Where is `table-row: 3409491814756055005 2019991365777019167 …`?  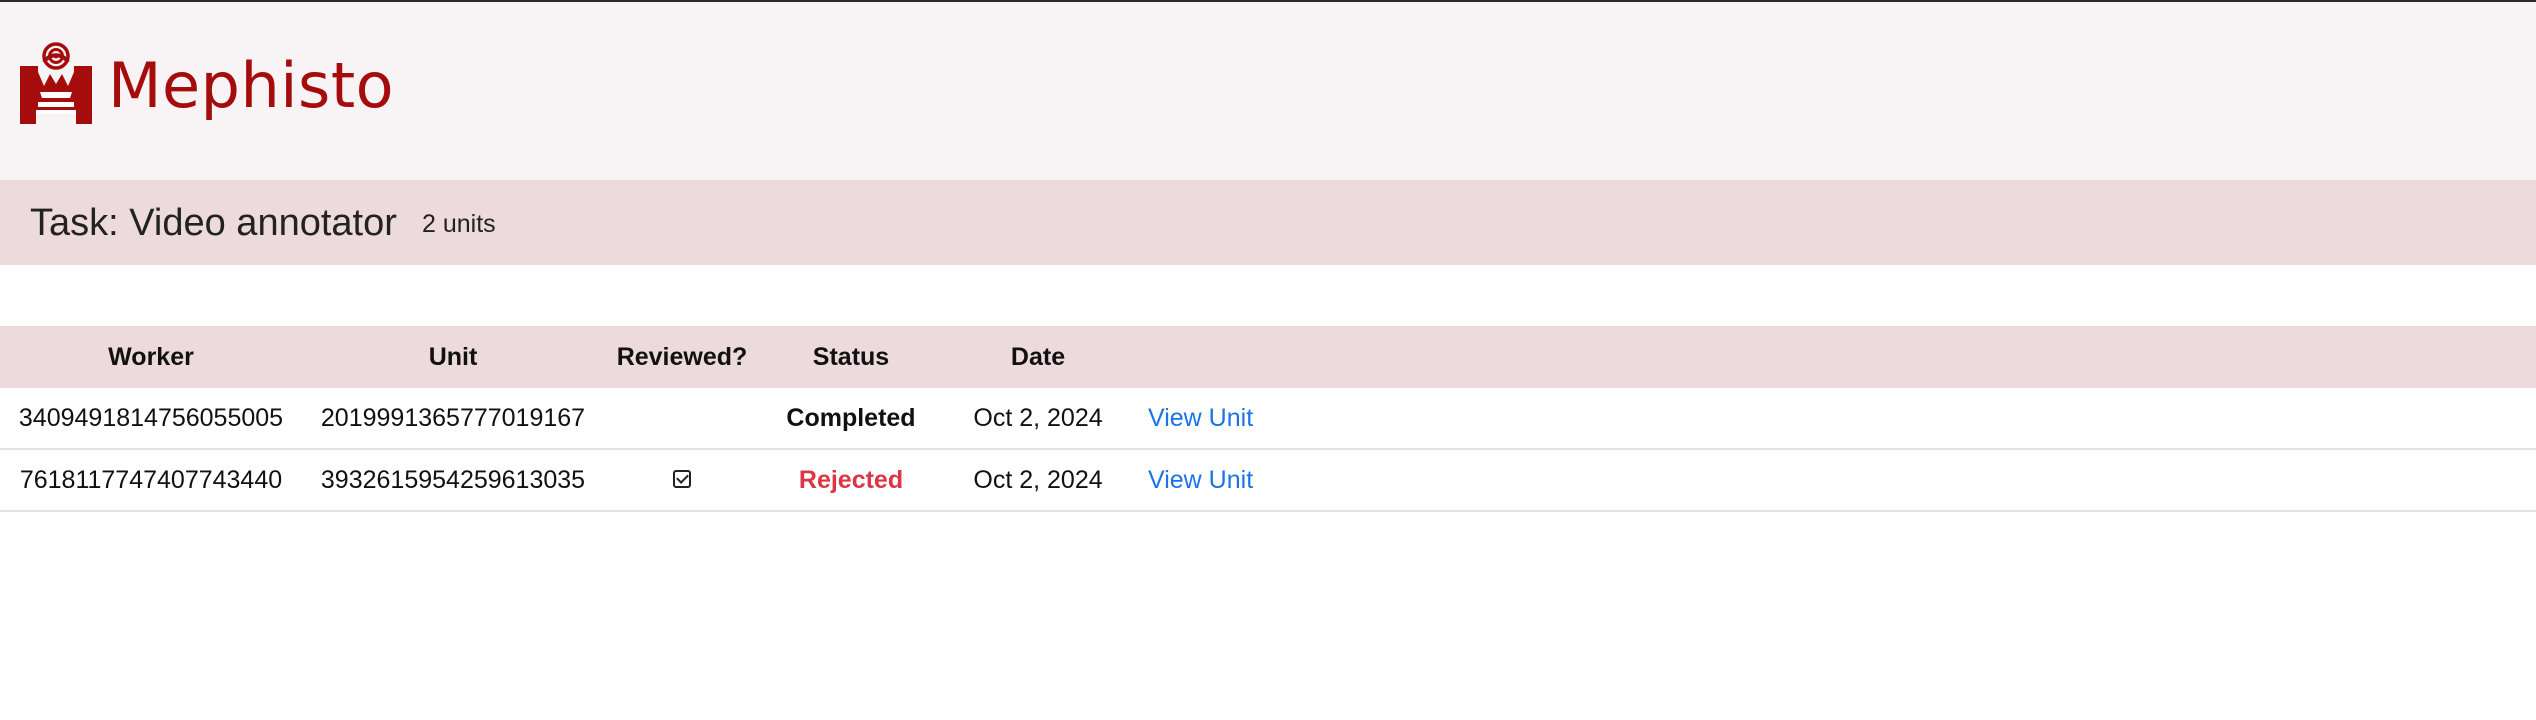 table-row: 3409491814756055005 2019991365777019167 … is located at coordinates (1268, 419).